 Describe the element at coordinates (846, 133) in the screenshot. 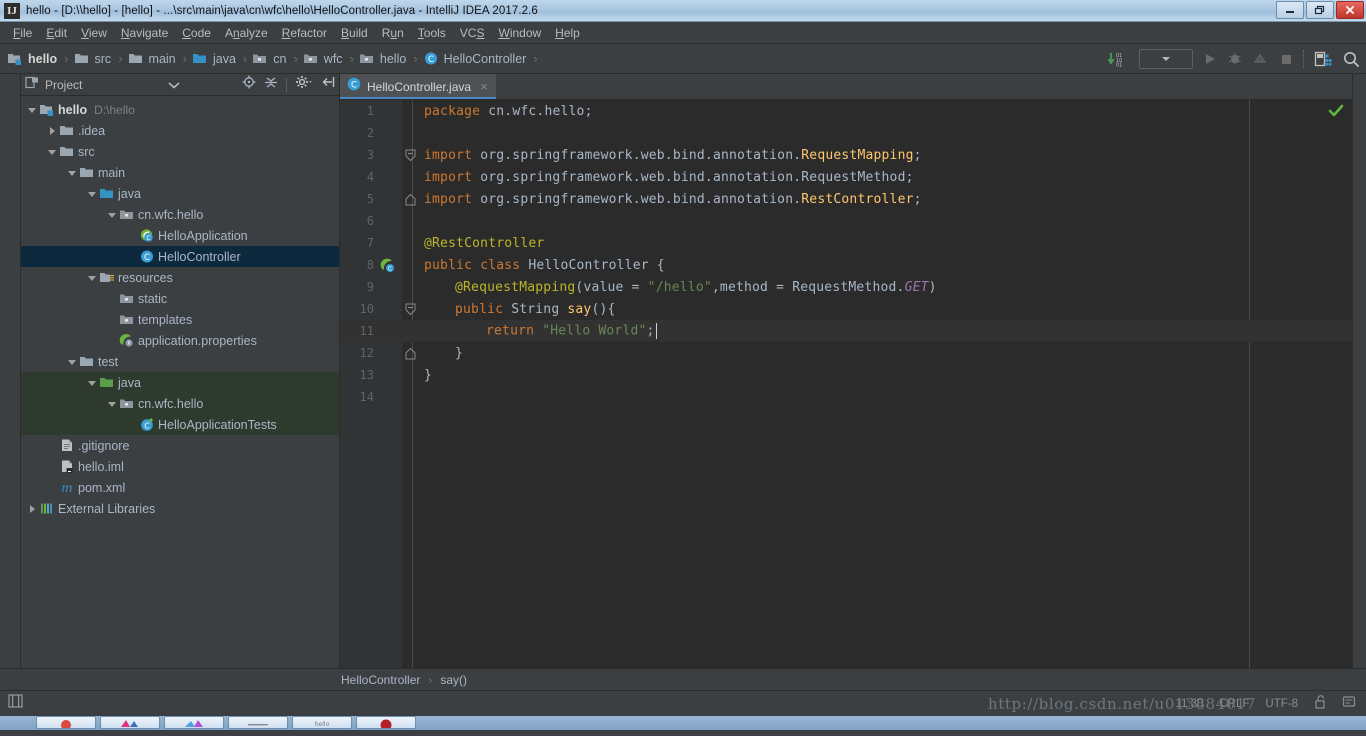

I see `code-line: 2` at that location.